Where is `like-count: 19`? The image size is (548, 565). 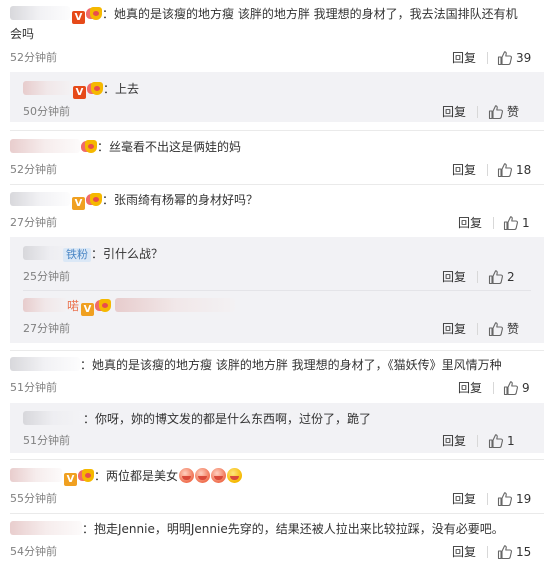 like-count: 19 is located at coordinates (524, 499).